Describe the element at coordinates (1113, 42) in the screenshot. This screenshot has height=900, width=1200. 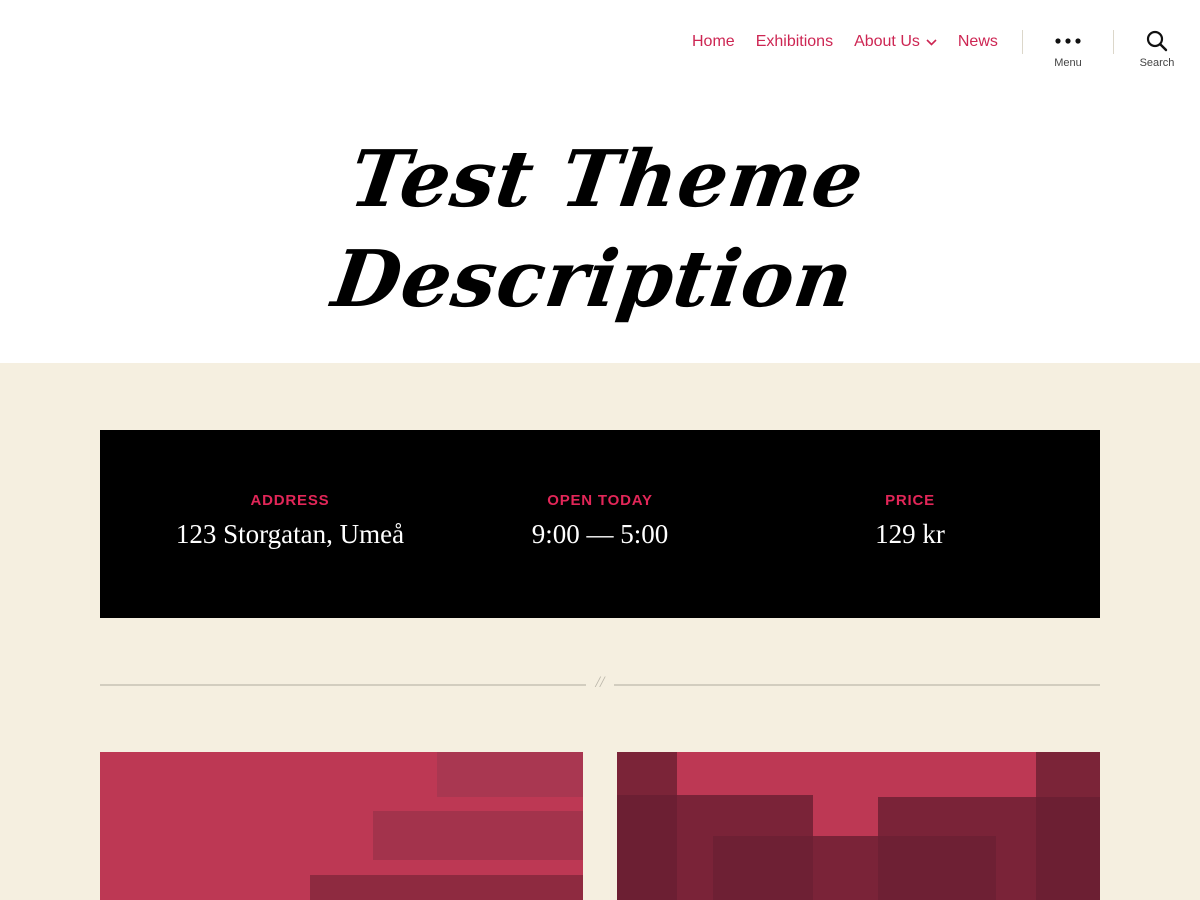
I see `tools-divider` at that location.